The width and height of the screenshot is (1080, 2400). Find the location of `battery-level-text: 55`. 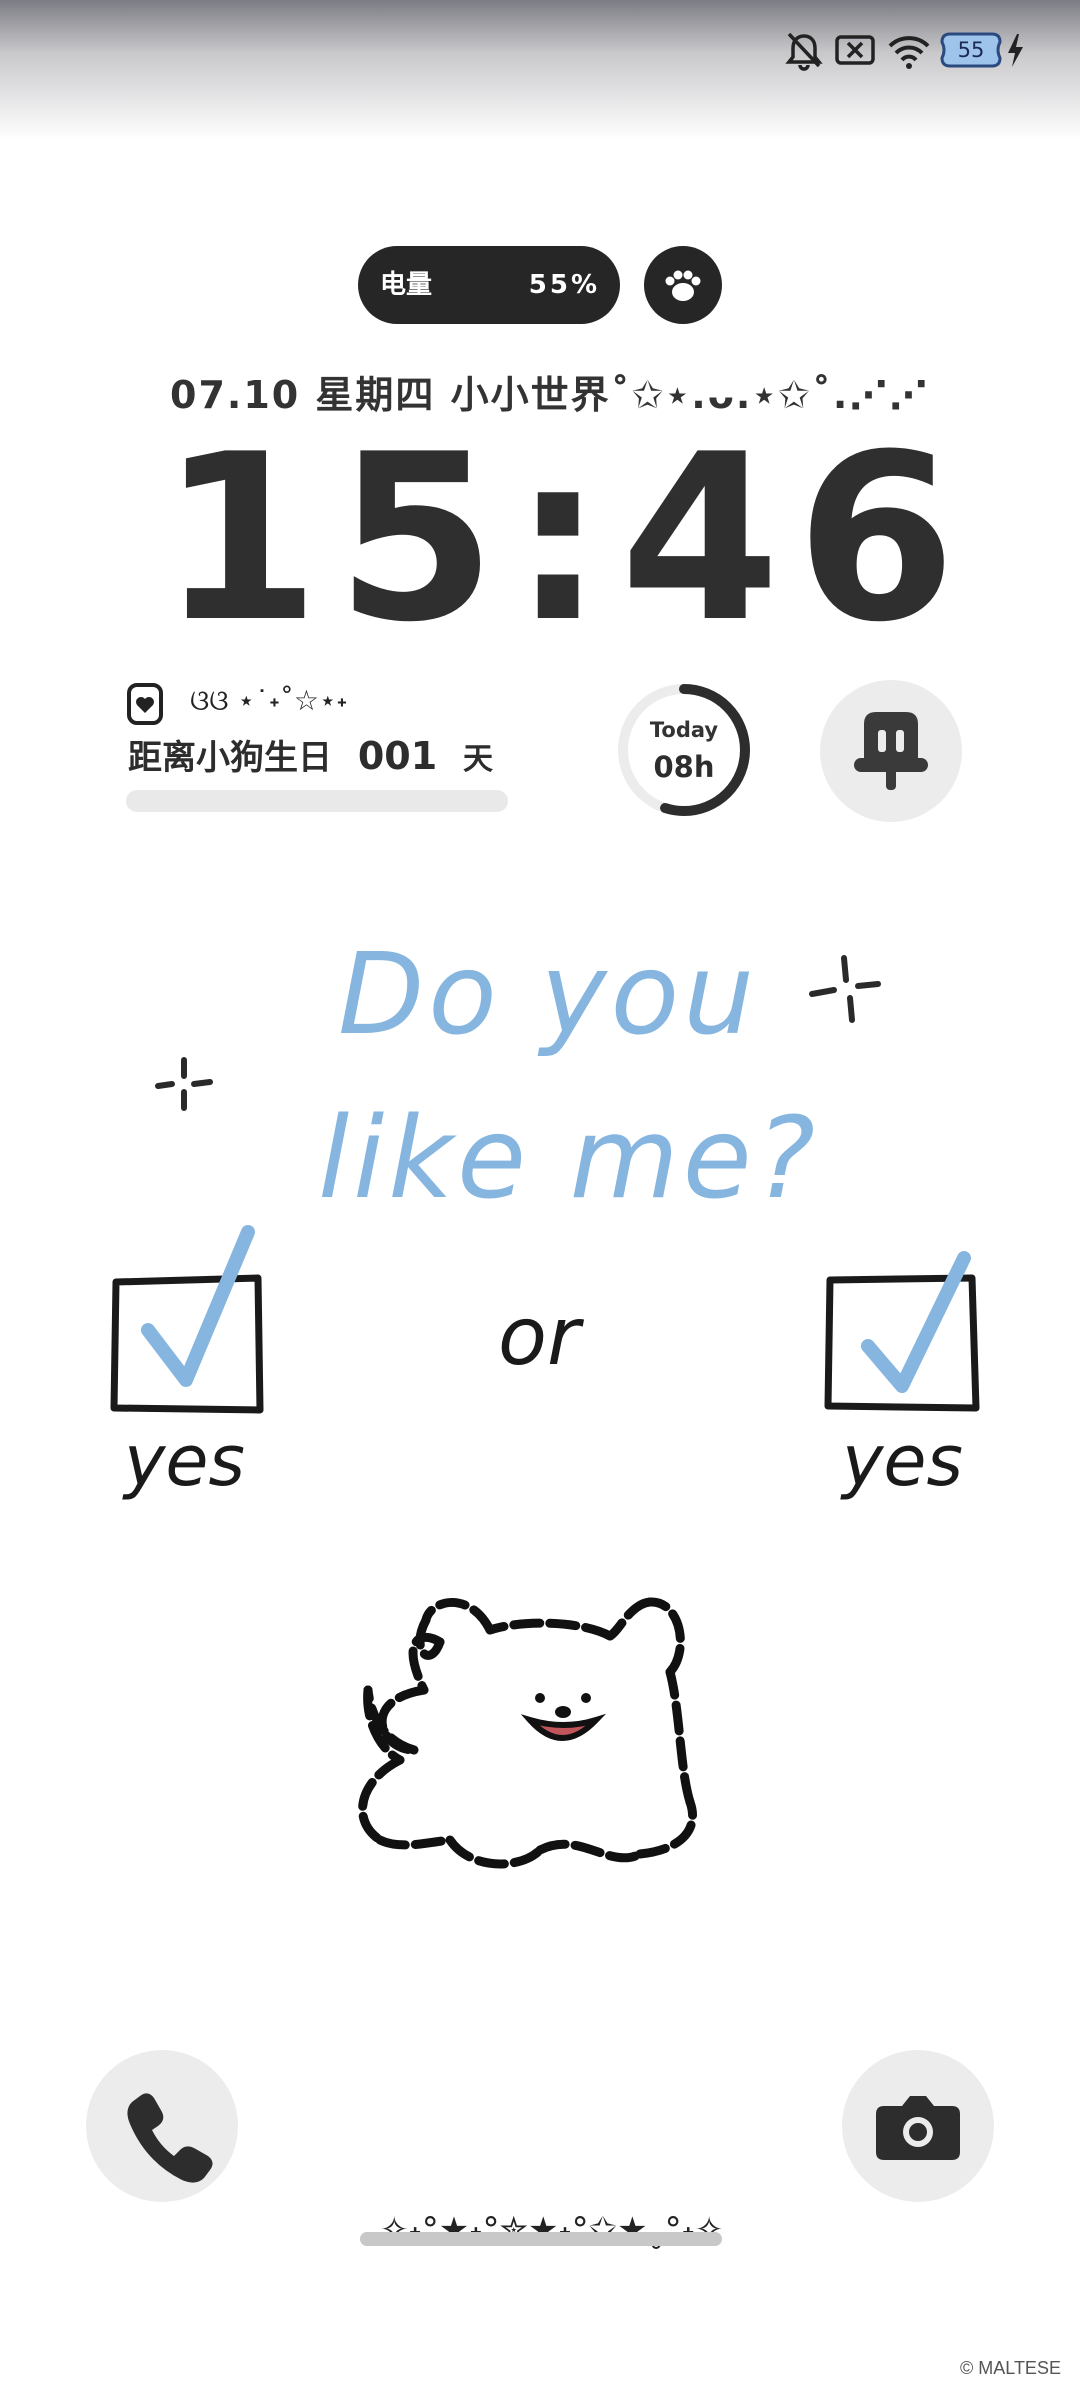

battery-level-text: 55 is located at coordinates (971, 50).